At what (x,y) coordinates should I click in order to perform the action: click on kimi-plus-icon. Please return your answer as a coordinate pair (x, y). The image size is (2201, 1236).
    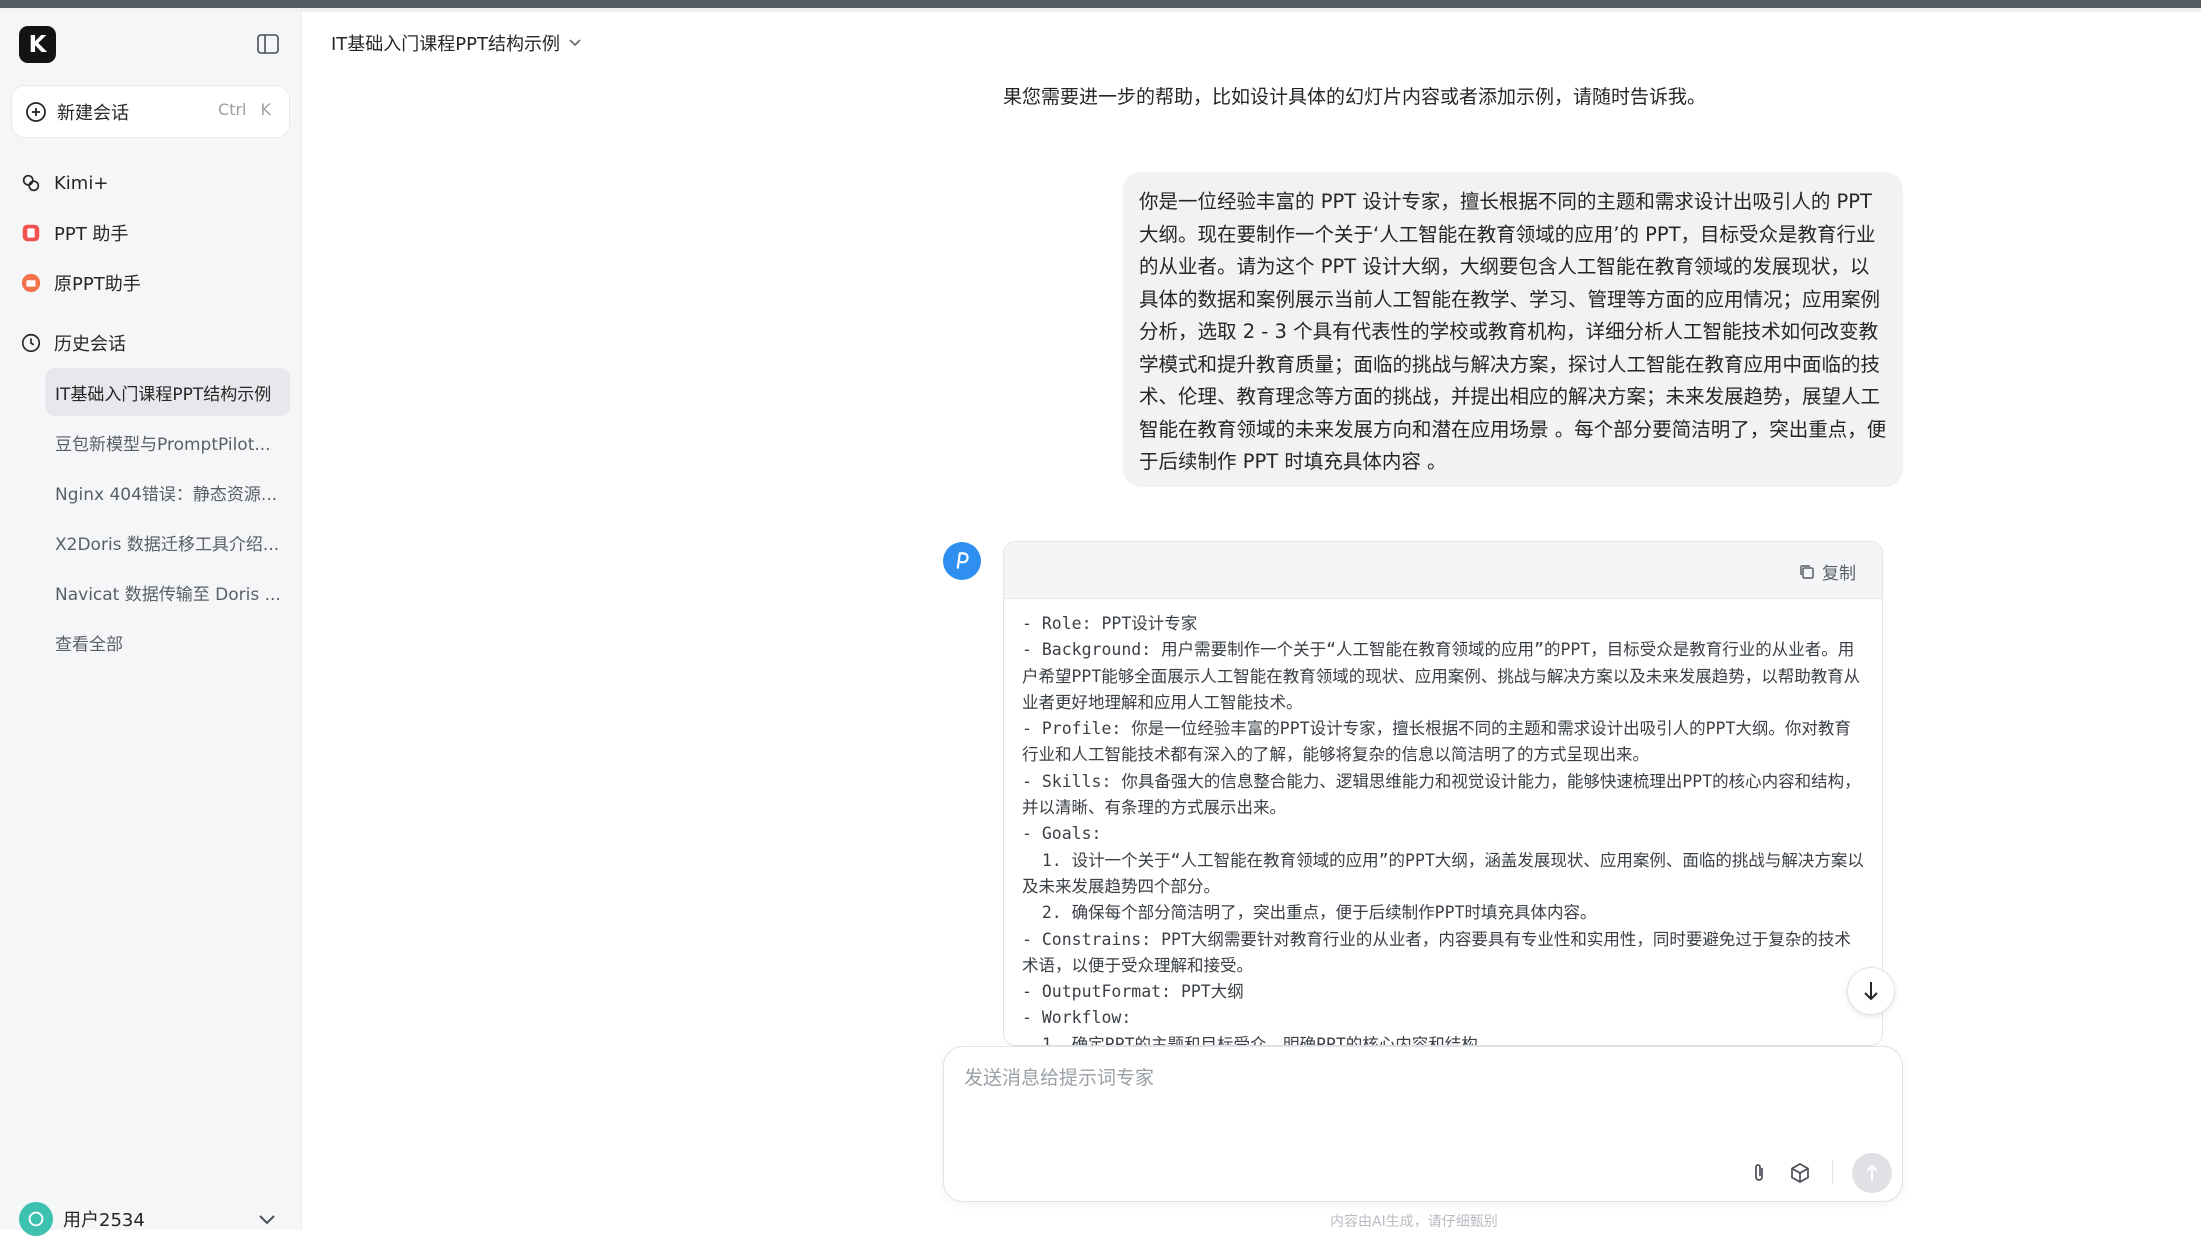
    Looking at the image, I should click on (31, 183).